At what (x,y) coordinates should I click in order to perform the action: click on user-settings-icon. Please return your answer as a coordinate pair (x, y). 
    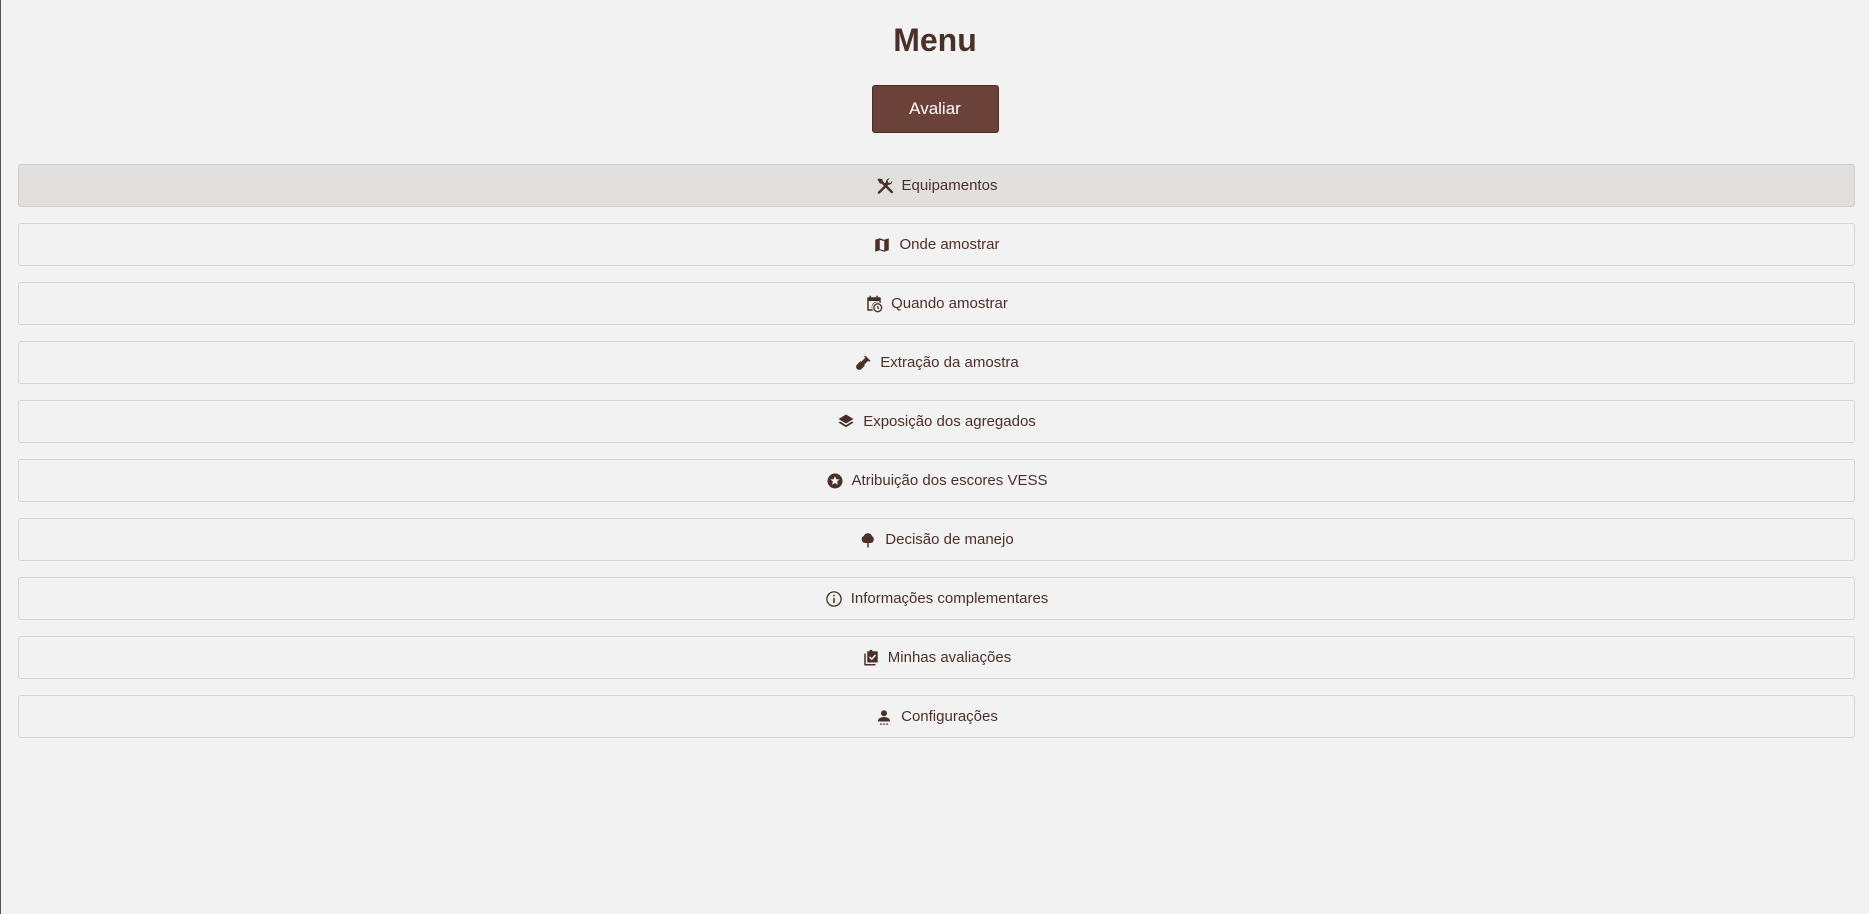
    Looking at the image, I should click on (884, 717).